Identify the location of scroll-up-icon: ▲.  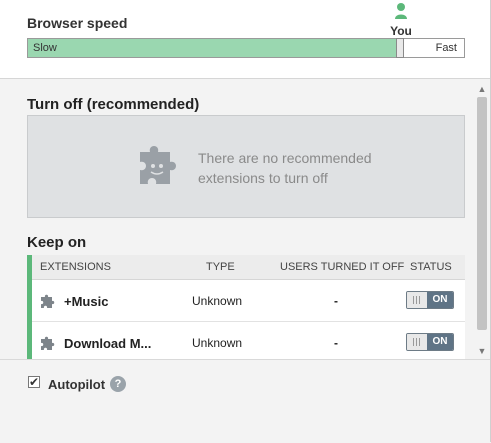
(482, 89).